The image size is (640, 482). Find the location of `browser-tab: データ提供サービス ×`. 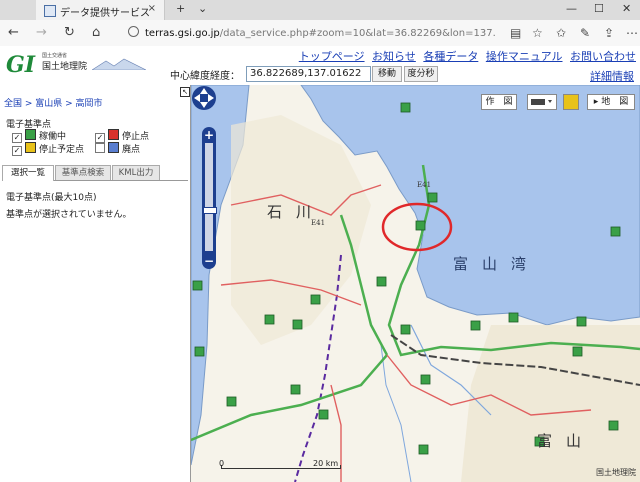

browser-tab: データ提供サービス × is located at coordinates (100, 10).